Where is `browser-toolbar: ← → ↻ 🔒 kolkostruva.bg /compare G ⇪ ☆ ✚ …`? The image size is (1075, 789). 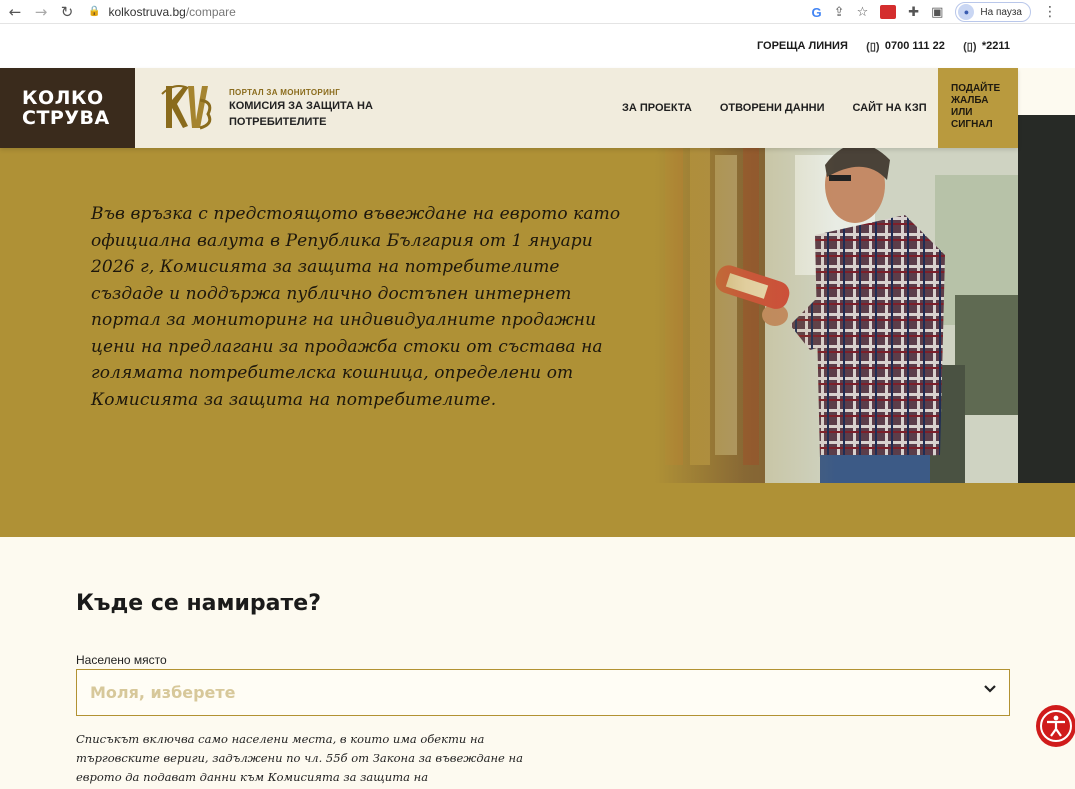 browser-toolbar: ← → ↻ 🔒 kolkostruva.bg /compare G ⇪ ☆ ✚ … is located at coordinates (537, 12).